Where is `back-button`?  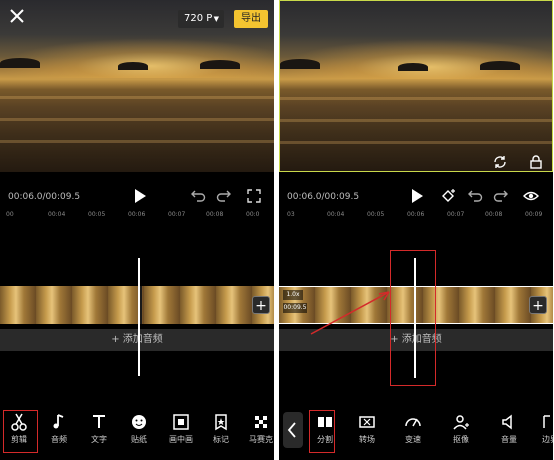 back-button is located at coordinates (293, 430).